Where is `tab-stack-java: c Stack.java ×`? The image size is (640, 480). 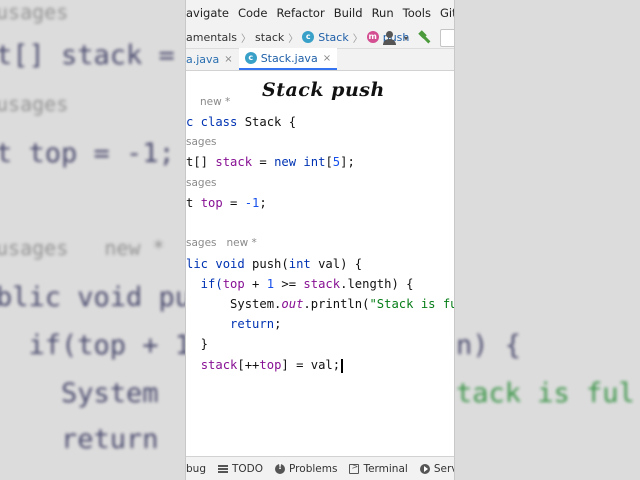
tab-stack-java: c Stack.java × is located at coordinates (288, 59).